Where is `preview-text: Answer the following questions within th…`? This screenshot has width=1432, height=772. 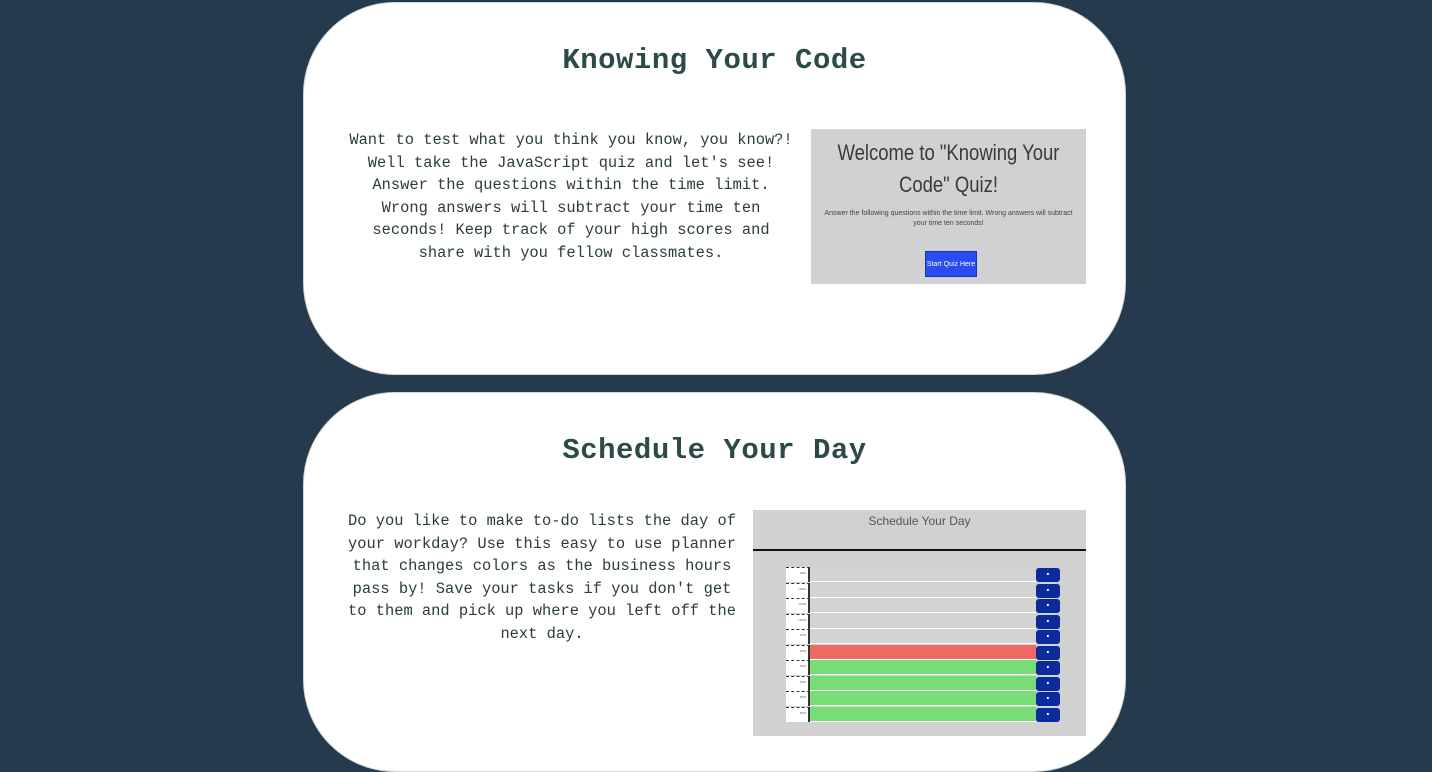
preview-text: Answer the following questions within th… is located at coordinates (948, 218).